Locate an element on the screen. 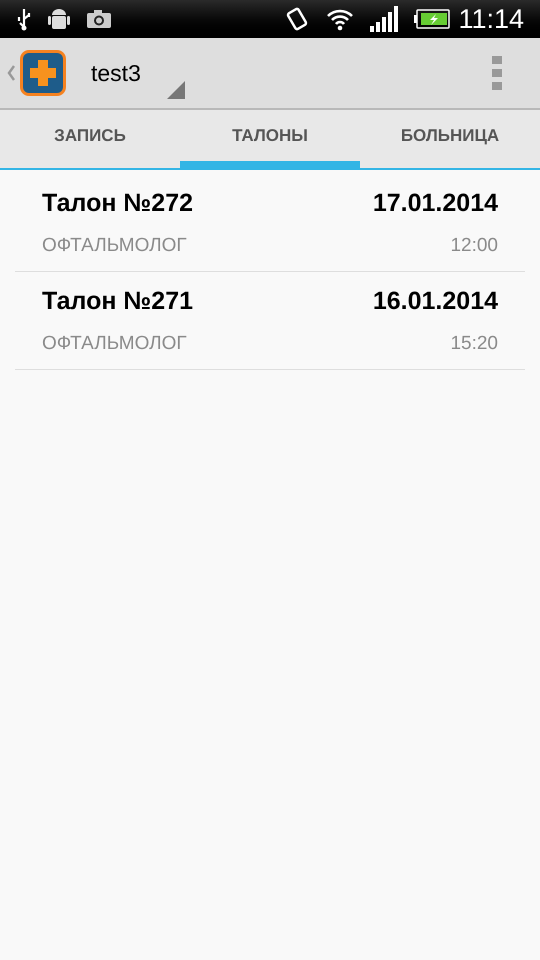 The image size is (540, 960). ticket-date: 17.01.2014 is located at coordinates (435, 203).